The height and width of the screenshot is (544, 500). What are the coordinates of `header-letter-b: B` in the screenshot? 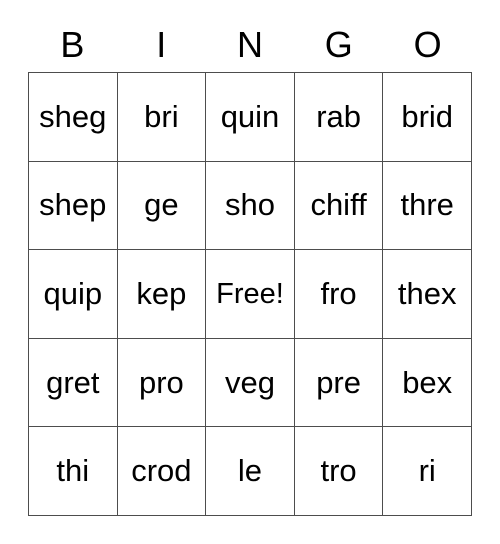 It's located at (72, 44).